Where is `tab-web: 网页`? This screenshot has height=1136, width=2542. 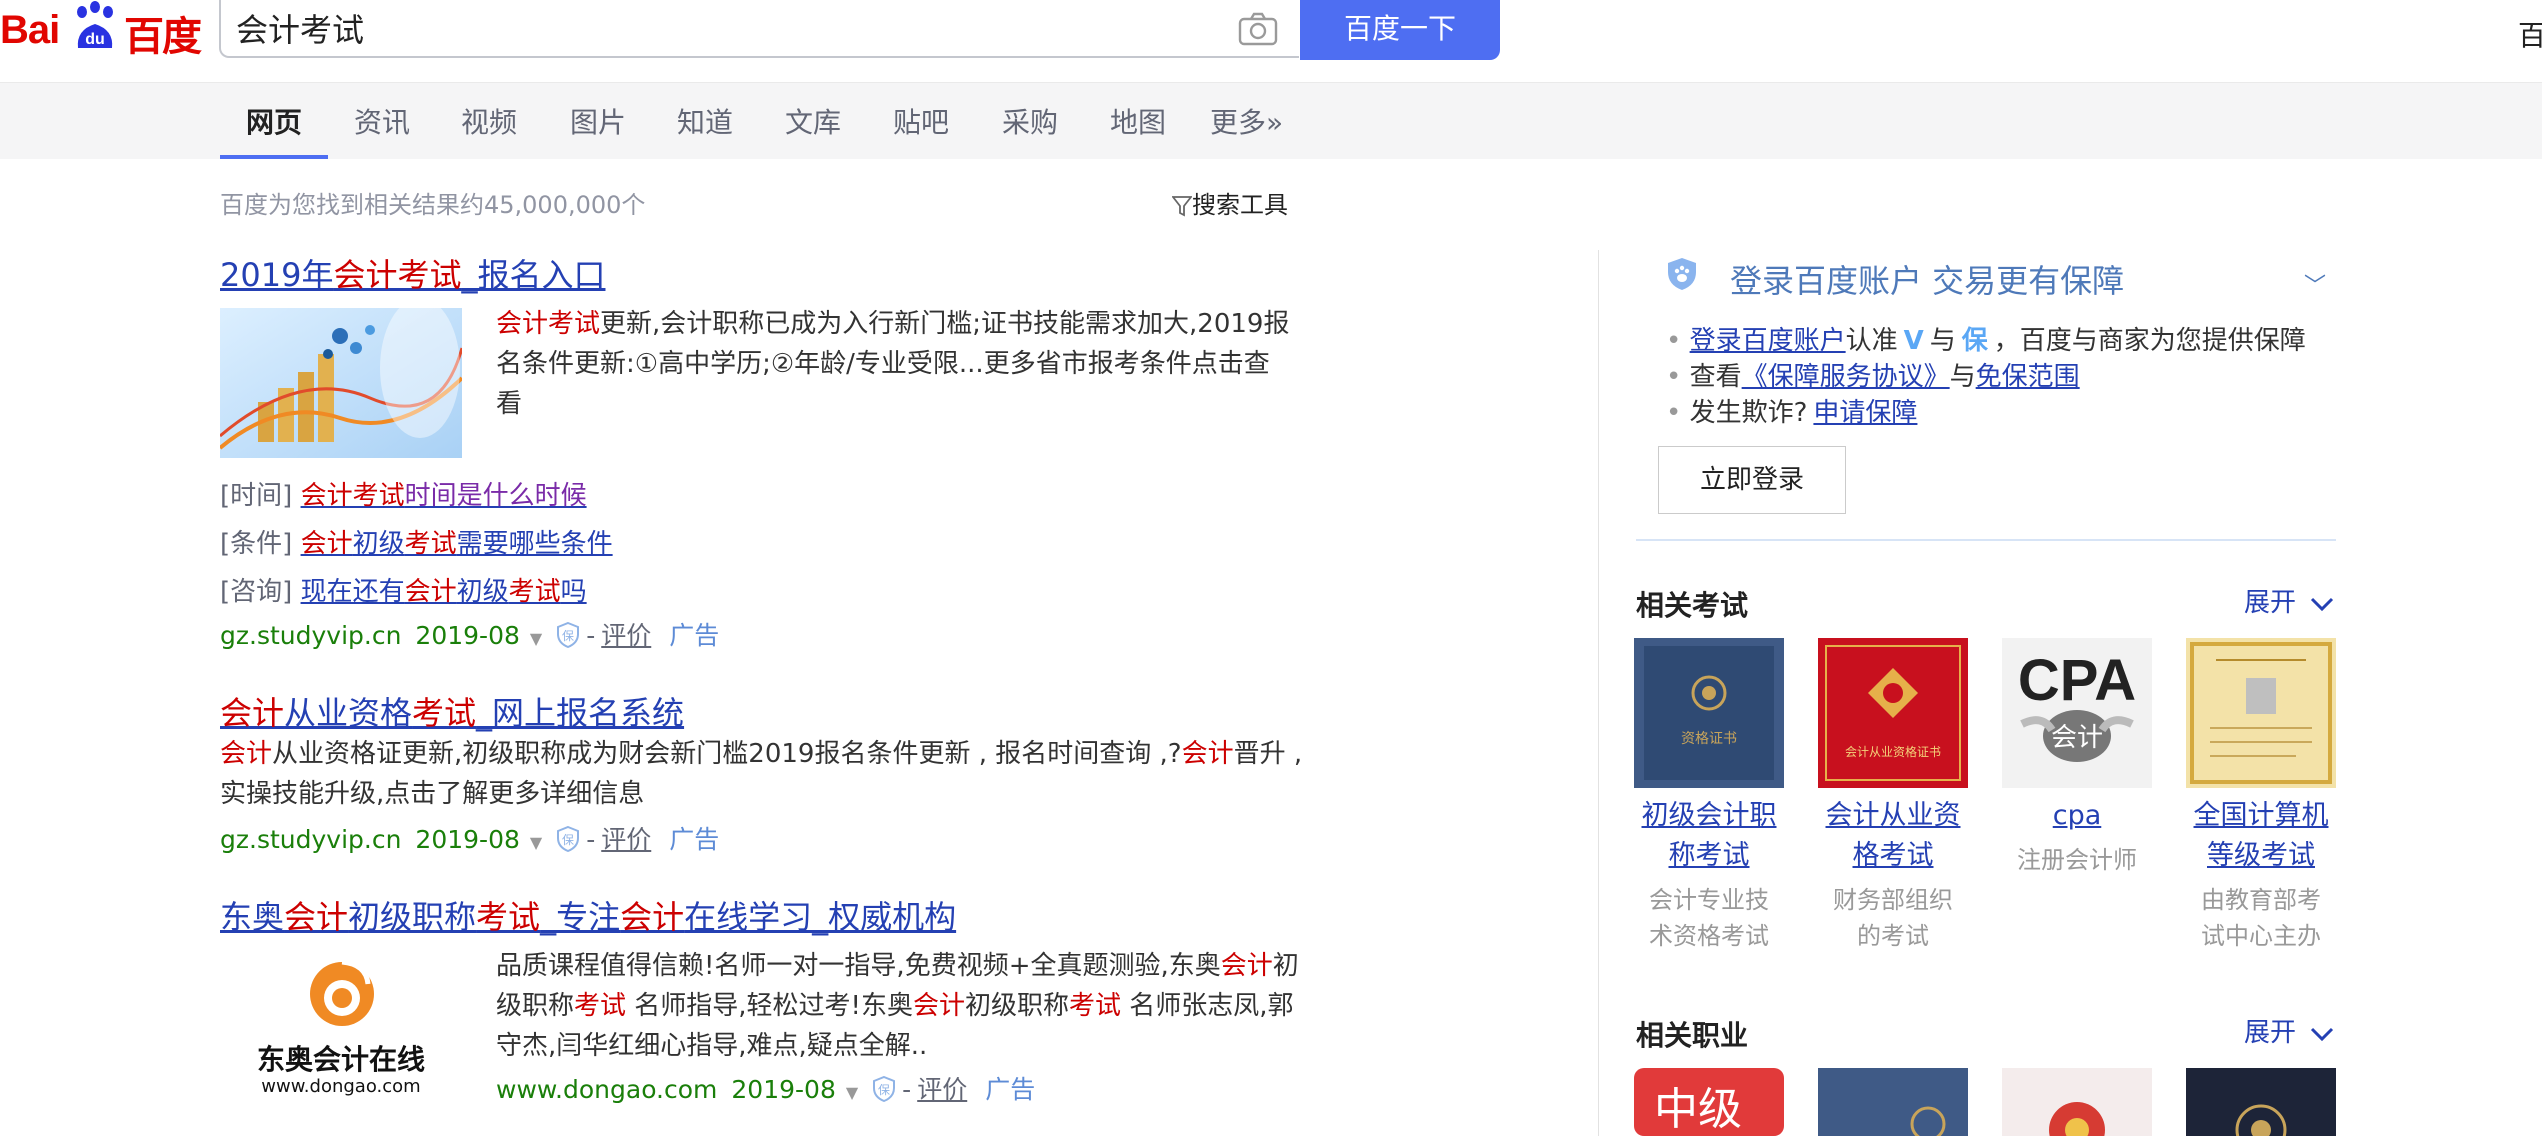 tab-web: 网页 is located at coordinates (274, 121).